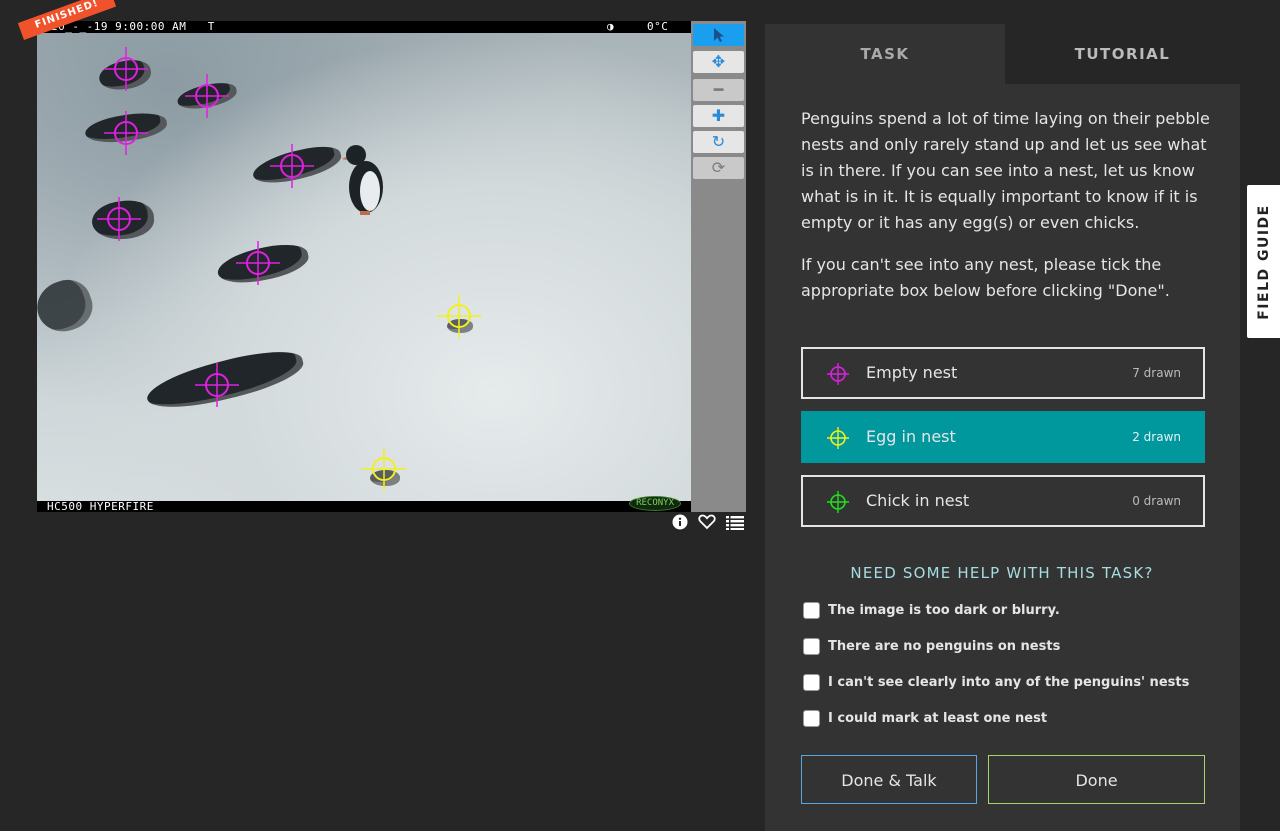 The height and width of the screenshot is (831, 1280). I want to click on choice-label: Egg in nest, so click(911, 436).